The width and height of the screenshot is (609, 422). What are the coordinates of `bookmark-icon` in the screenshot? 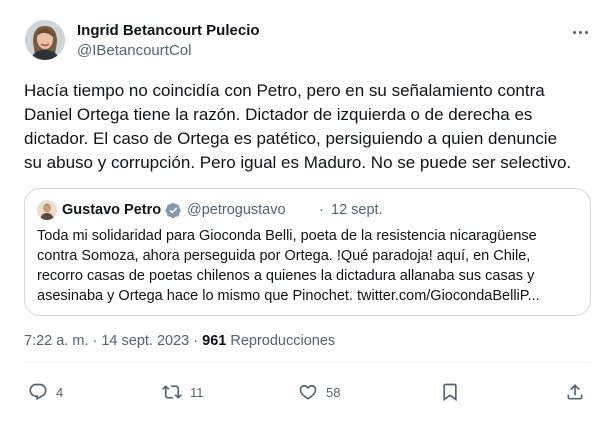 It's located at (450, 392).